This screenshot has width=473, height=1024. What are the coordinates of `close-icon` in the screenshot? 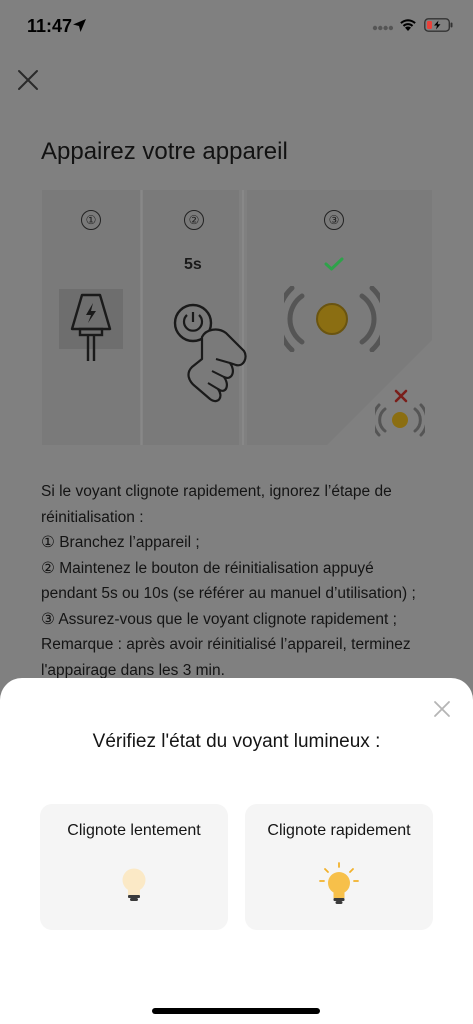 It's located at (28, 80).